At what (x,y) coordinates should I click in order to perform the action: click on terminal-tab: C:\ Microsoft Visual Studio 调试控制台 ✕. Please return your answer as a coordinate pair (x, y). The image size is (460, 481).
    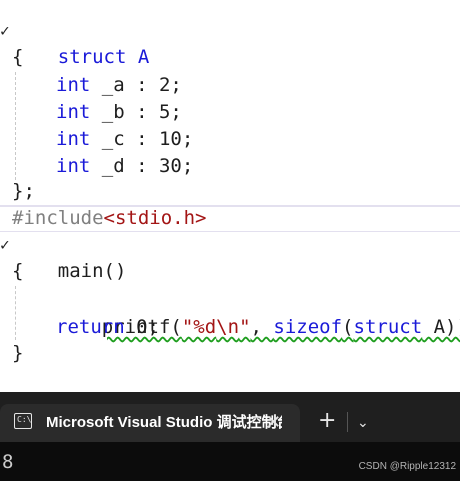
    Looking at the image, I should click on (150, 423).